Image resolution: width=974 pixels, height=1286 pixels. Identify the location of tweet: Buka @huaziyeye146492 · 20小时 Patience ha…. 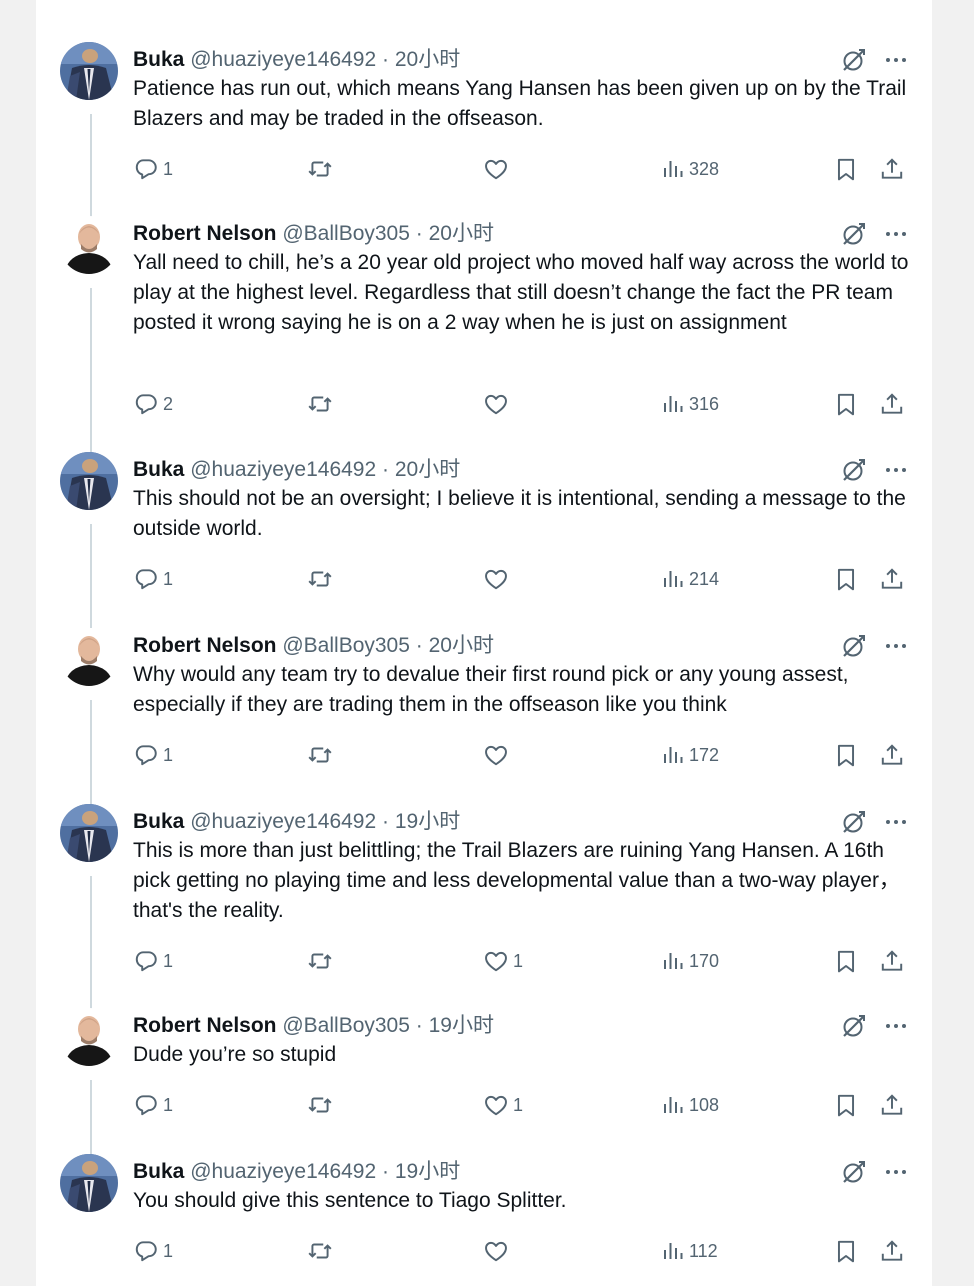
(484, 130).